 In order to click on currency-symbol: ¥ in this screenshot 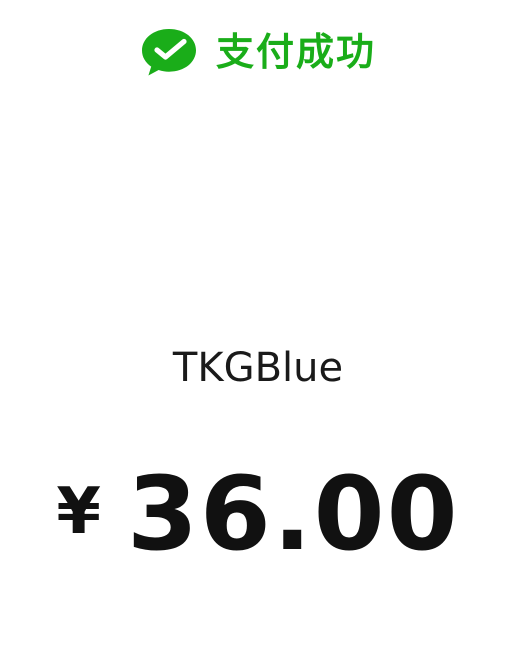, I will do `click(78, 512)`.